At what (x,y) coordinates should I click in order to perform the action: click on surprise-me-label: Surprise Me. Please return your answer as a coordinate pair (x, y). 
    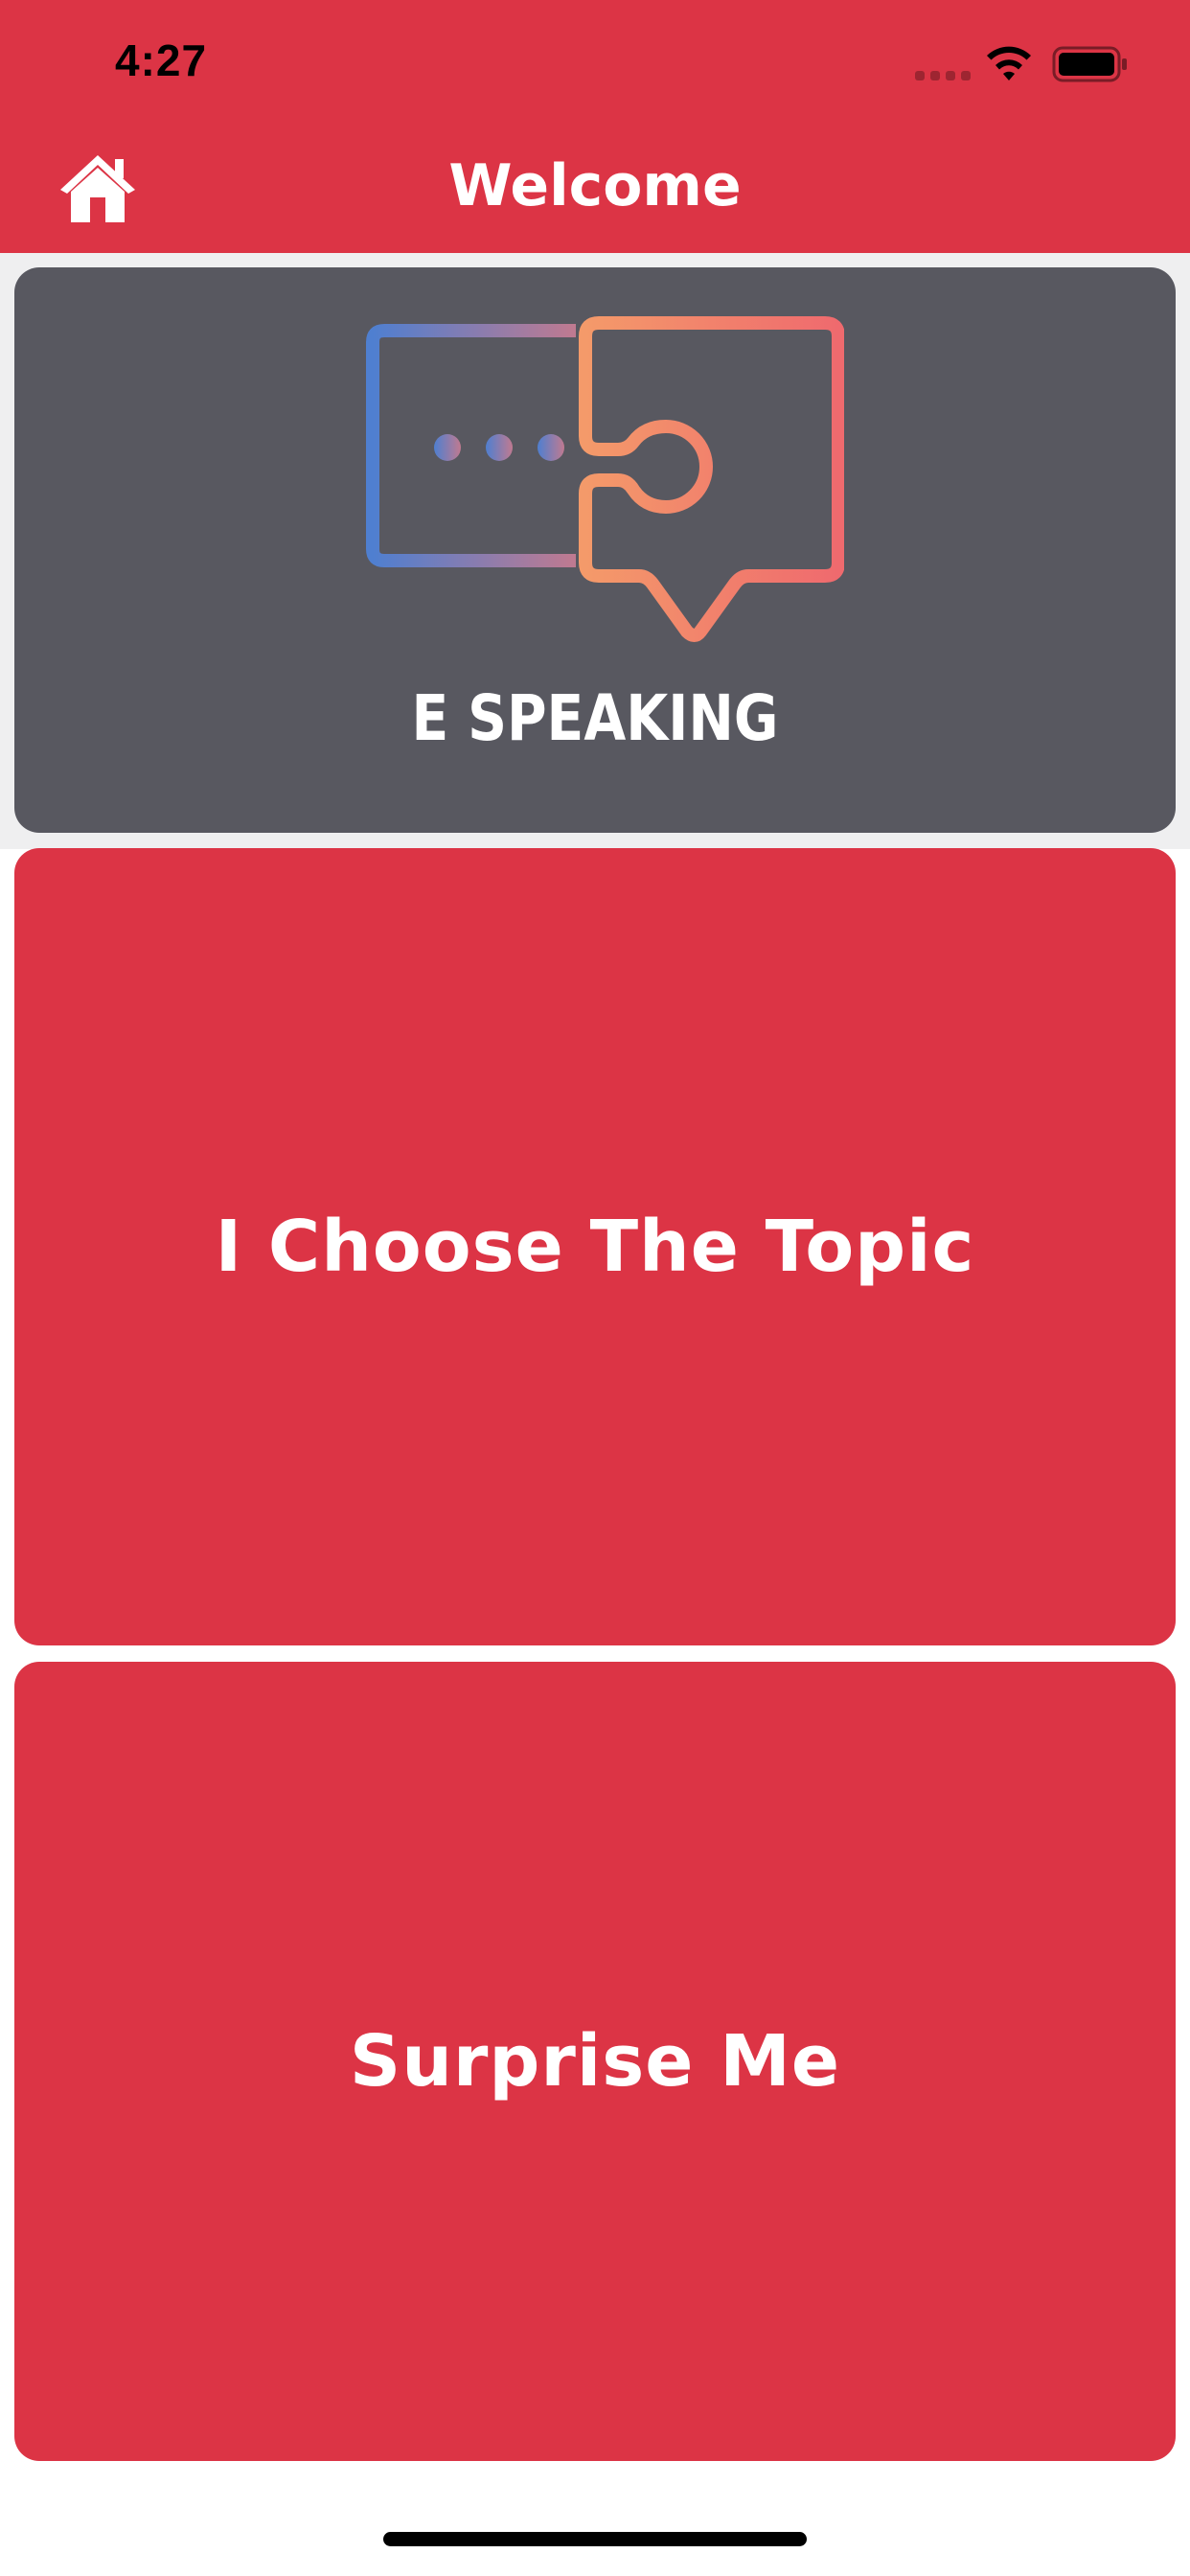
    Looking at the image, I should click on (595, 2061).